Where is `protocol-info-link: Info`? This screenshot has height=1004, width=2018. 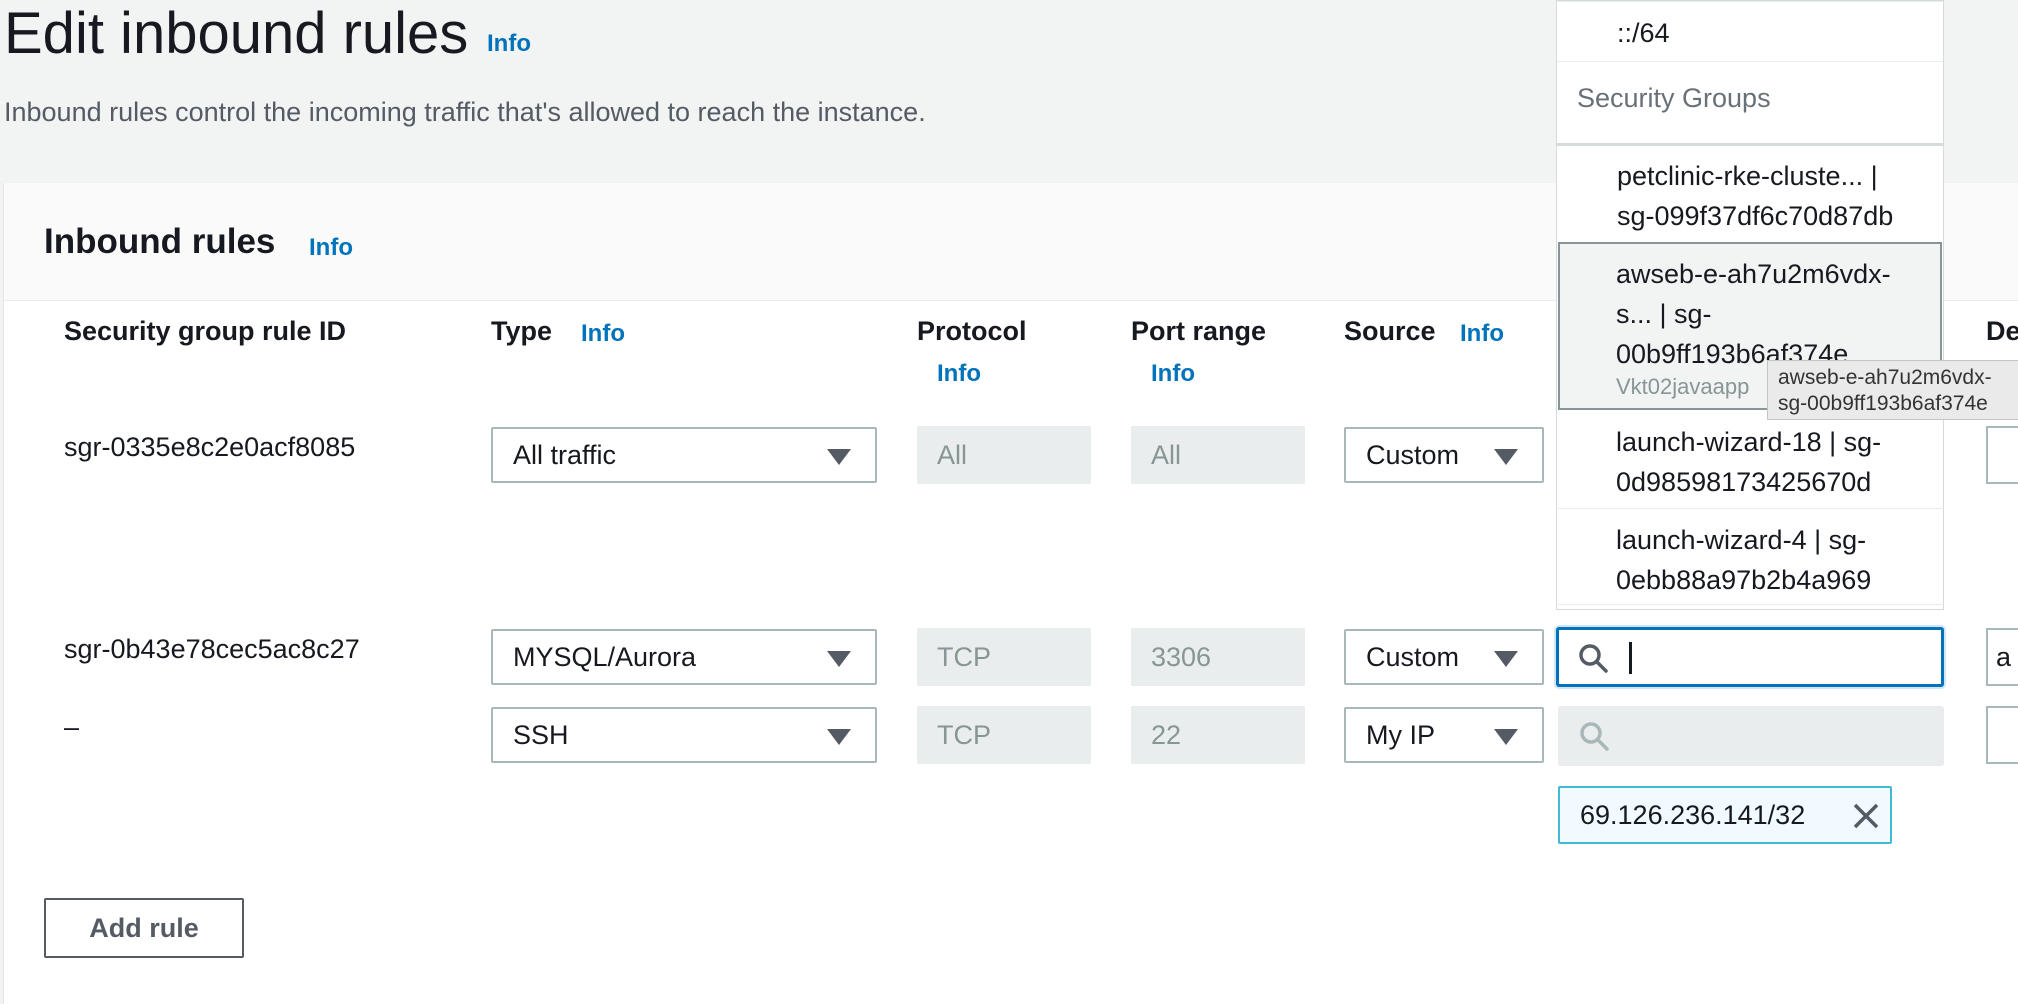
protocol-info-link: Info is located at coordinates (959, 374).